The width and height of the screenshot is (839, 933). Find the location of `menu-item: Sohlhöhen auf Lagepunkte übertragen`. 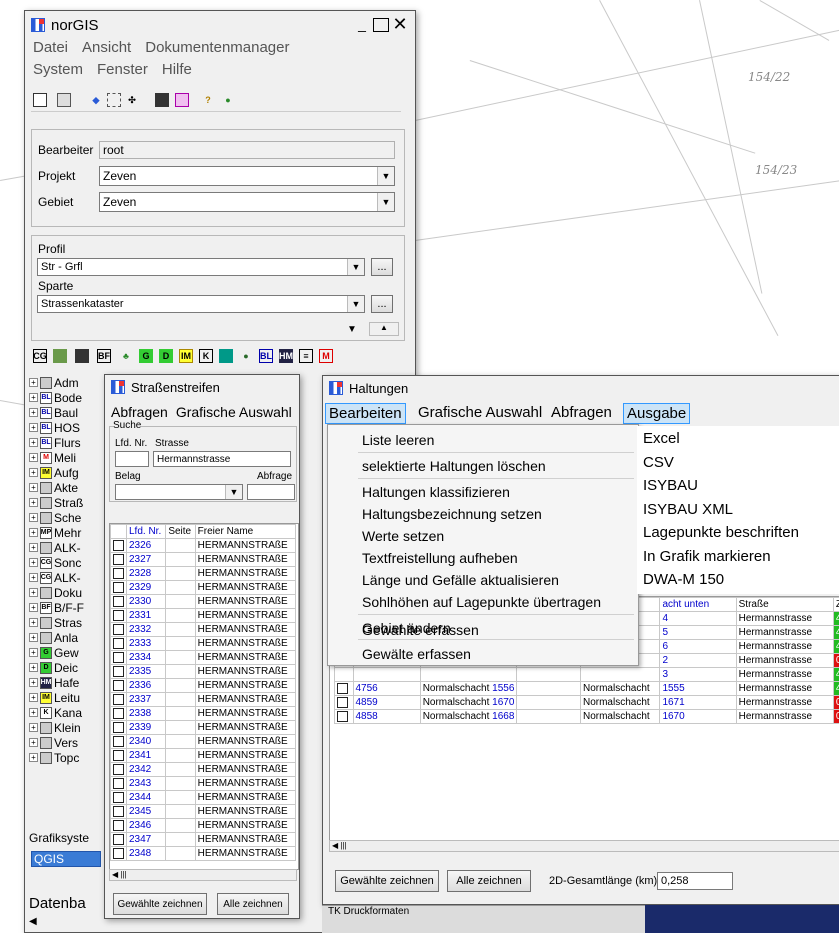

menu-item: Sohlhöhen auf Lagepunkte übertragen is located at coordinates (483, 602).